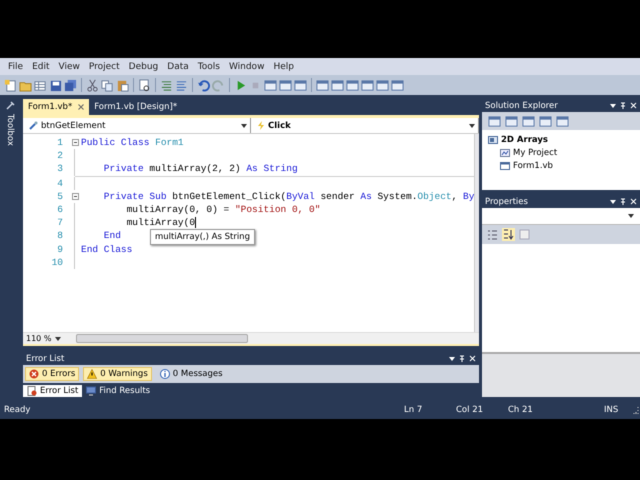 This screenshot has height=480, width=640. What do you see at coordinates (10, 130) in the screenshot?
I see `toolbox-tab: Toolbox` at bounding box center [10, 130].